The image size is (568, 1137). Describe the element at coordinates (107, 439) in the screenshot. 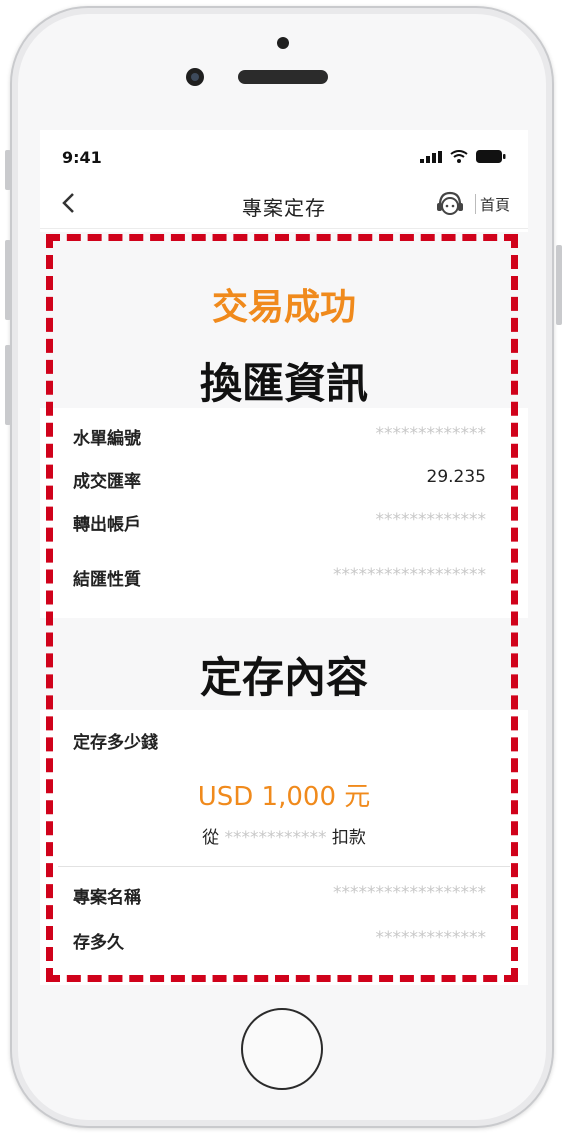

I see `row-label: 水單編號` at that location.